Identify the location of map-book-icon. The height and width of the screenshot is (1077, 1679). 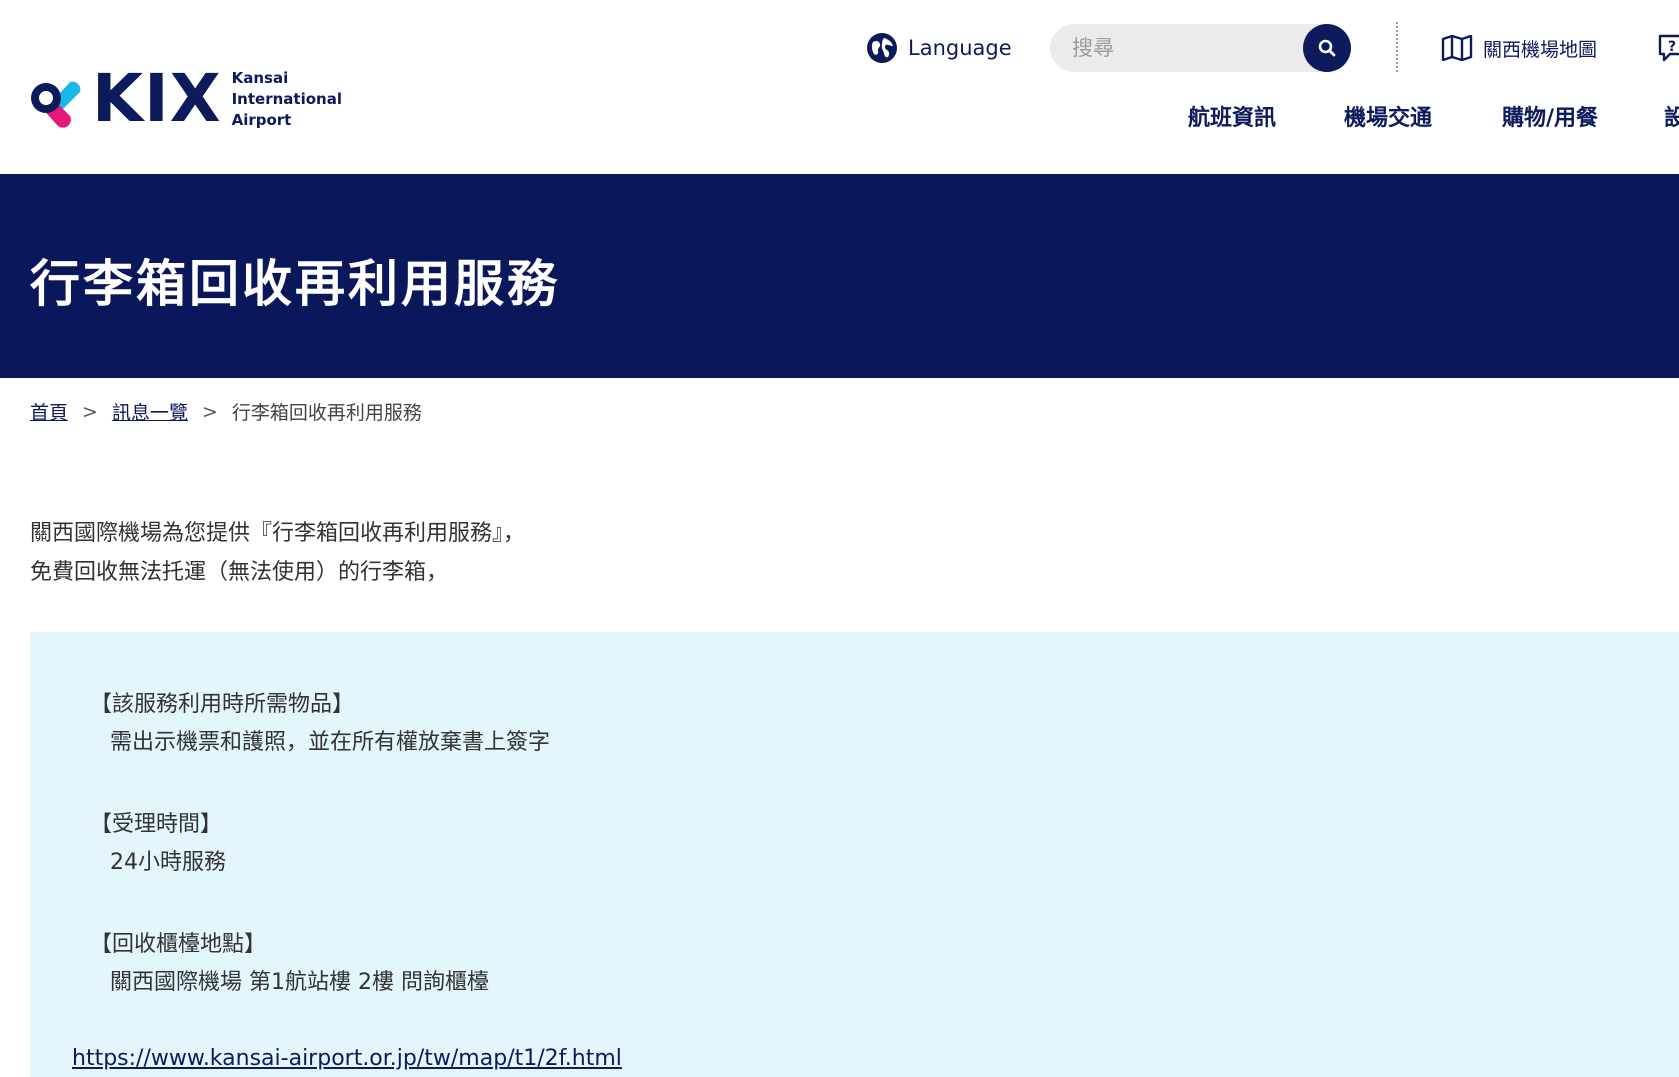
(1457, 48).